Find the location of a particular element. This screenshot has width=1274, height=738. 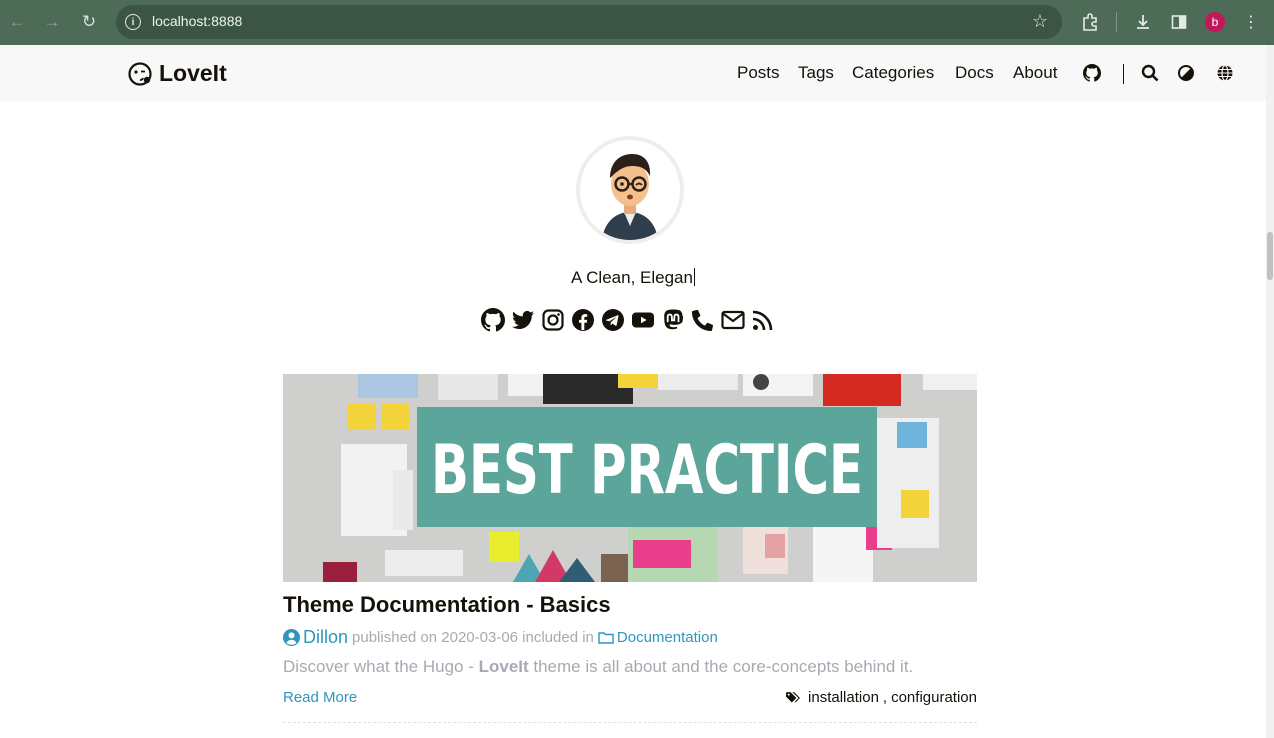

reload-icon: ↻ is located at coordinates (89, 22).